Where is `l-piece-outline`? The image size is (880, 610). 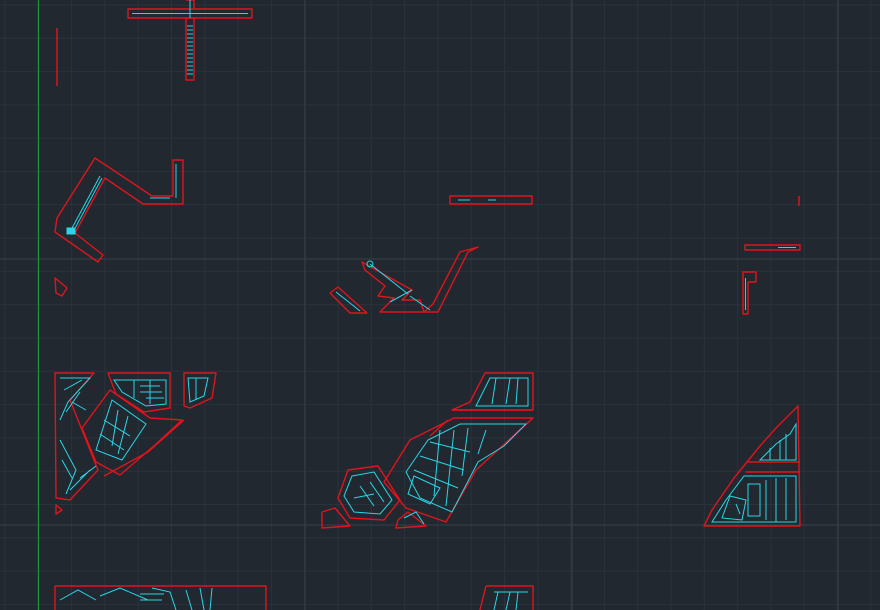 l-piece-outline is located at coordinates (749, 293).